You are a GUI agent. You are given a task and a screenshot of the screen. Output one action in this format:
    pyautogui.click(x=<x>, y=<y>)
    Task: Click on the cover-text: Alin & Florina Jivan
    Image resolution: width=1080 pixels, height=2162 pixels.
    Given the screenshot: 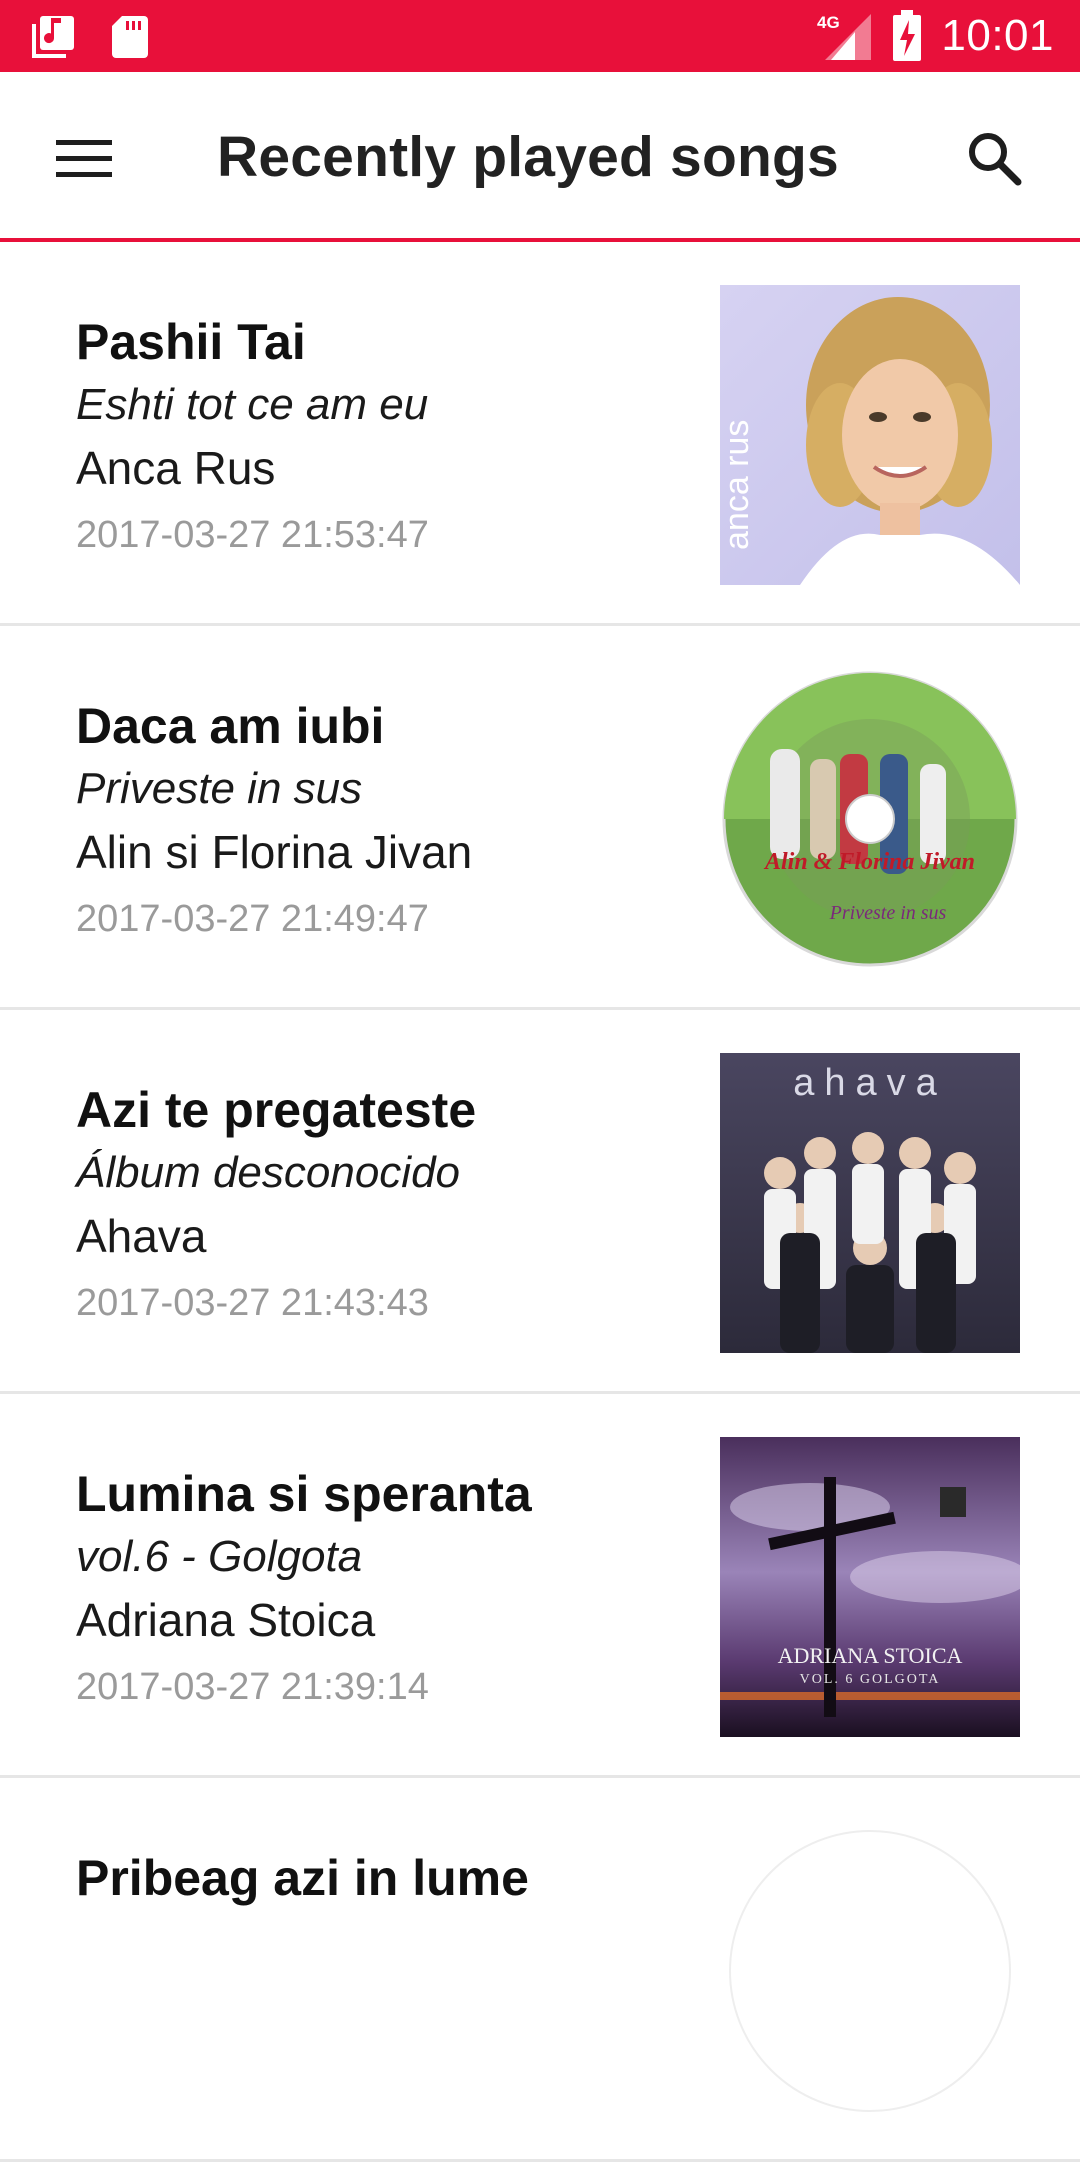 What is the action you would take?
    pyautogui.click(x=869, y=862)
    